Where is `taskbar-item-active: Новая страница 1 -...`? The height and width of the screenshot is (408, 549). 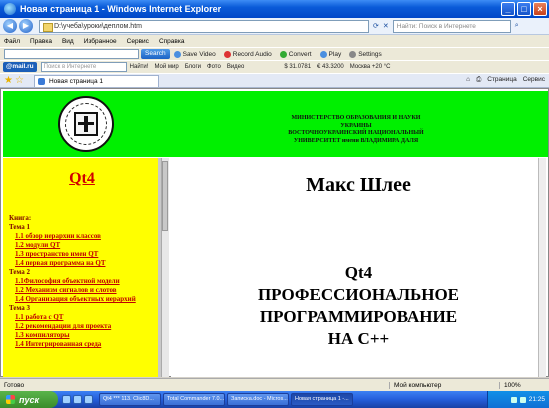 taskbar-item-active: Новая страница 1 -... is located at coordinates (322, 399).